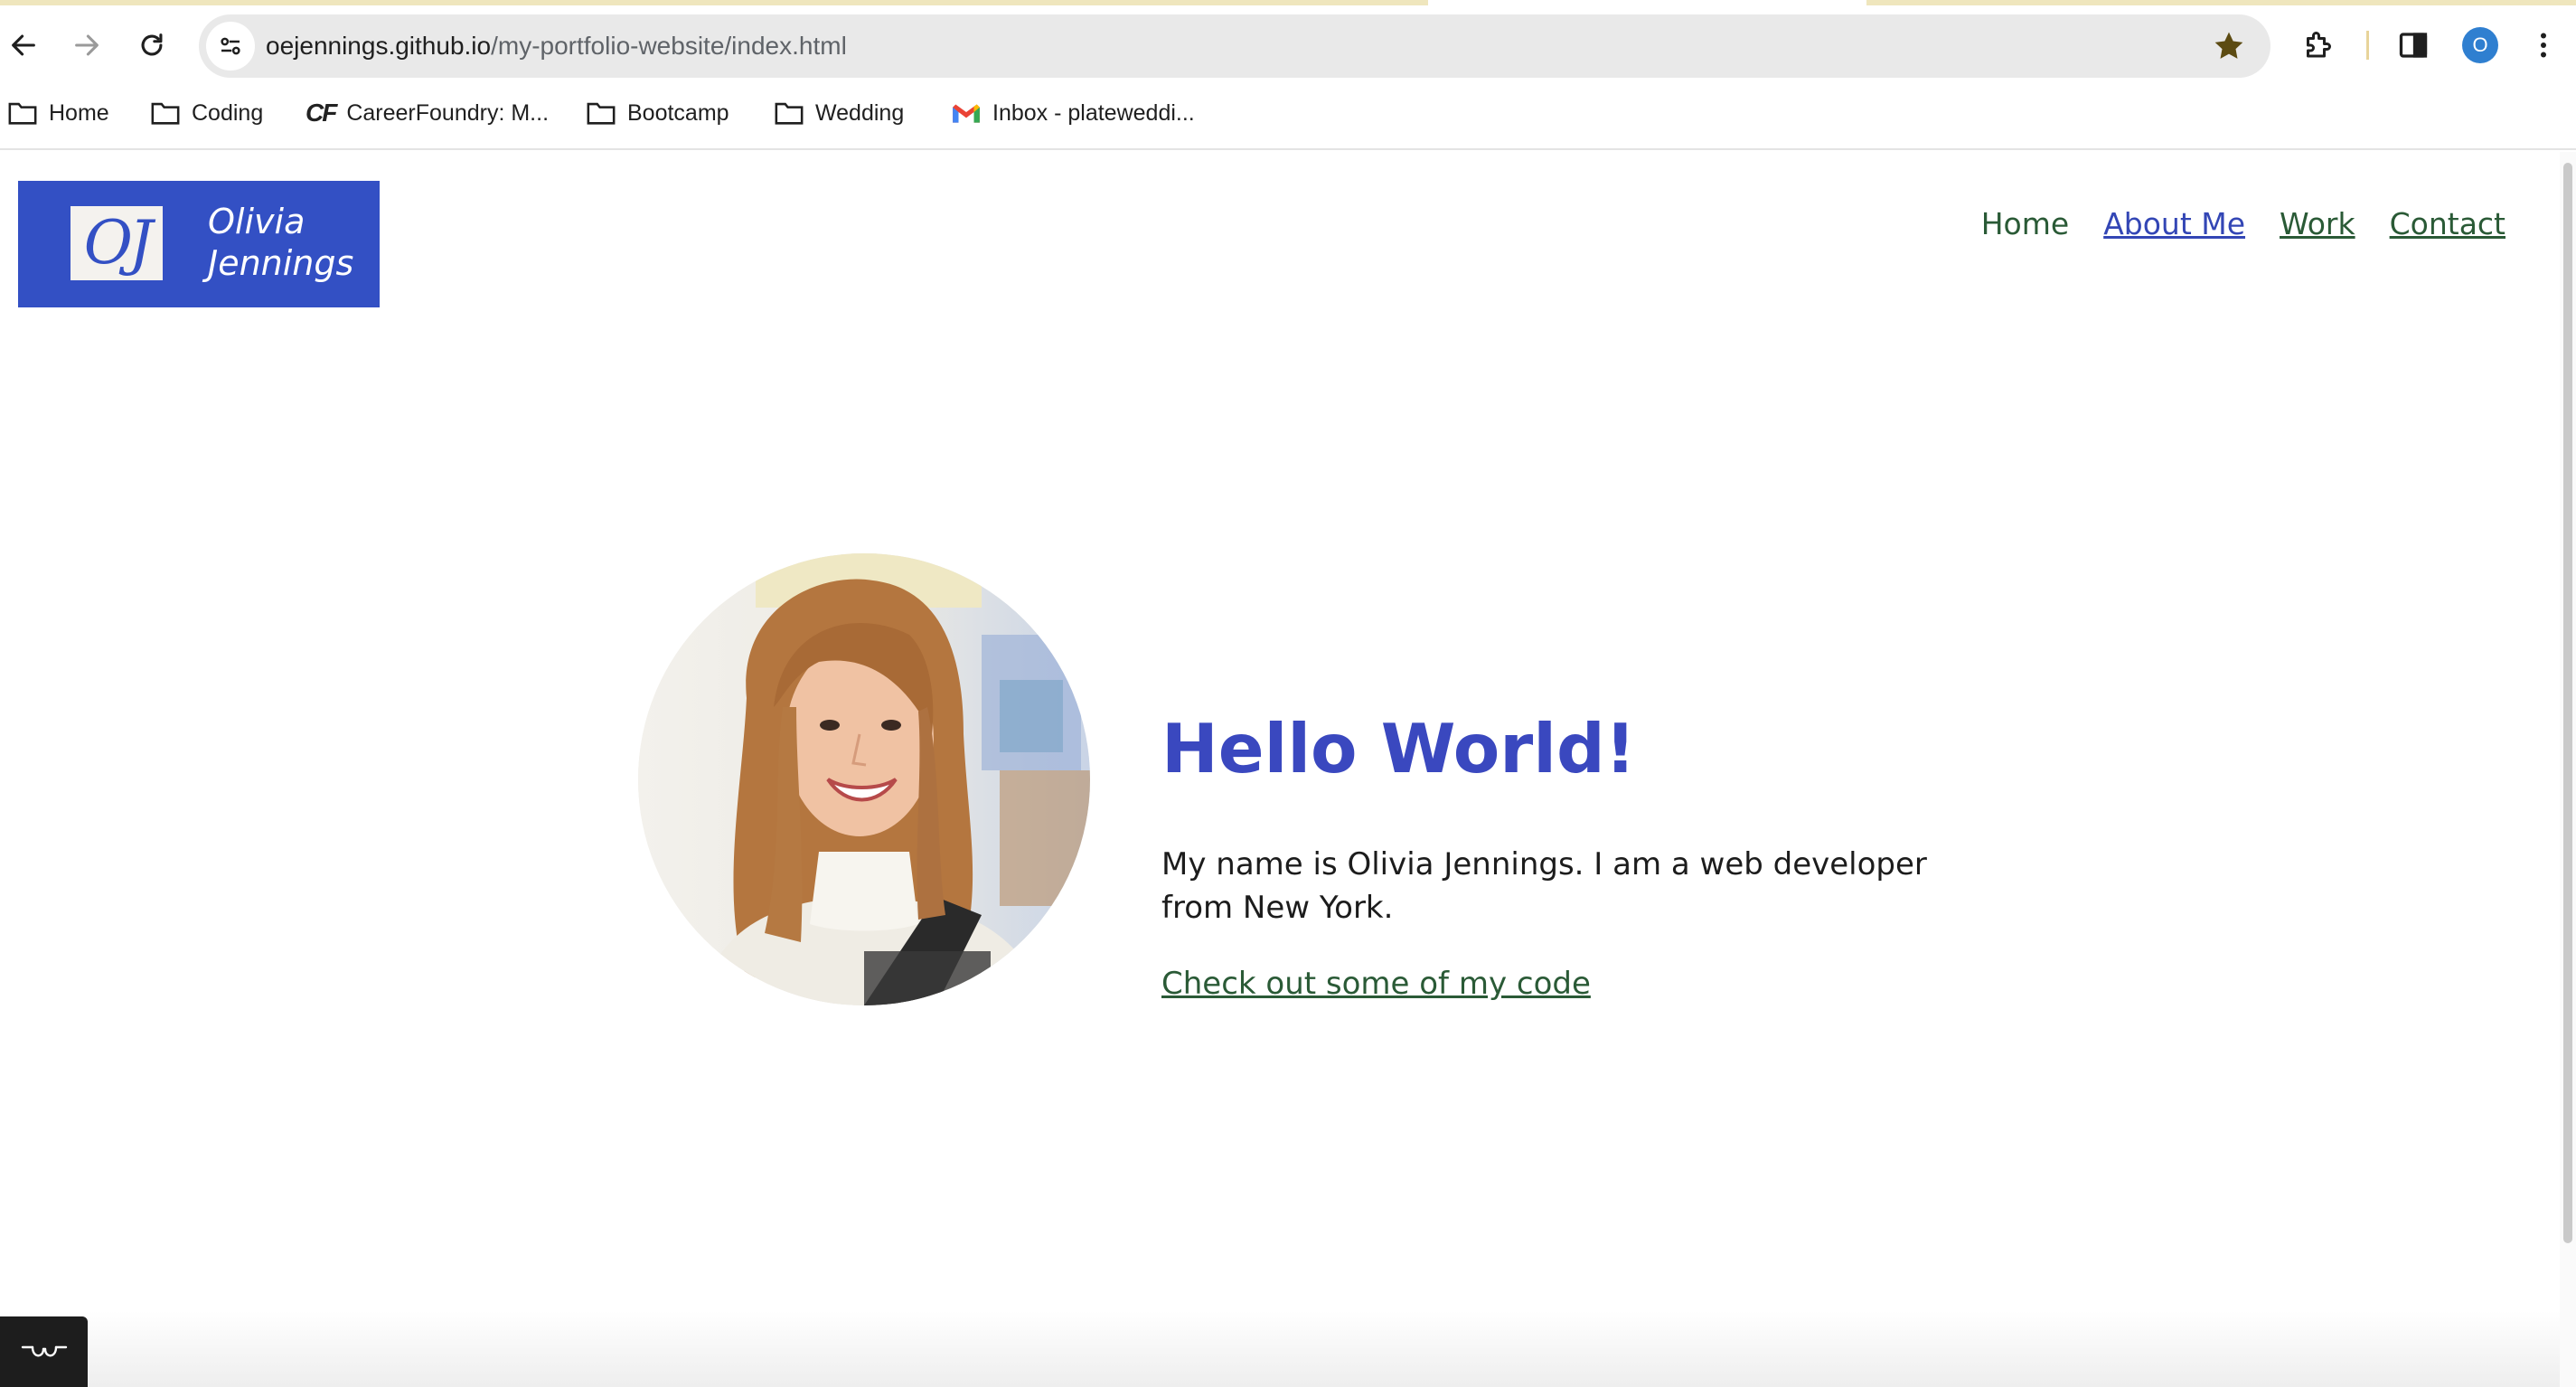  I want to click on puzzle-icon, so click(2319, 45).